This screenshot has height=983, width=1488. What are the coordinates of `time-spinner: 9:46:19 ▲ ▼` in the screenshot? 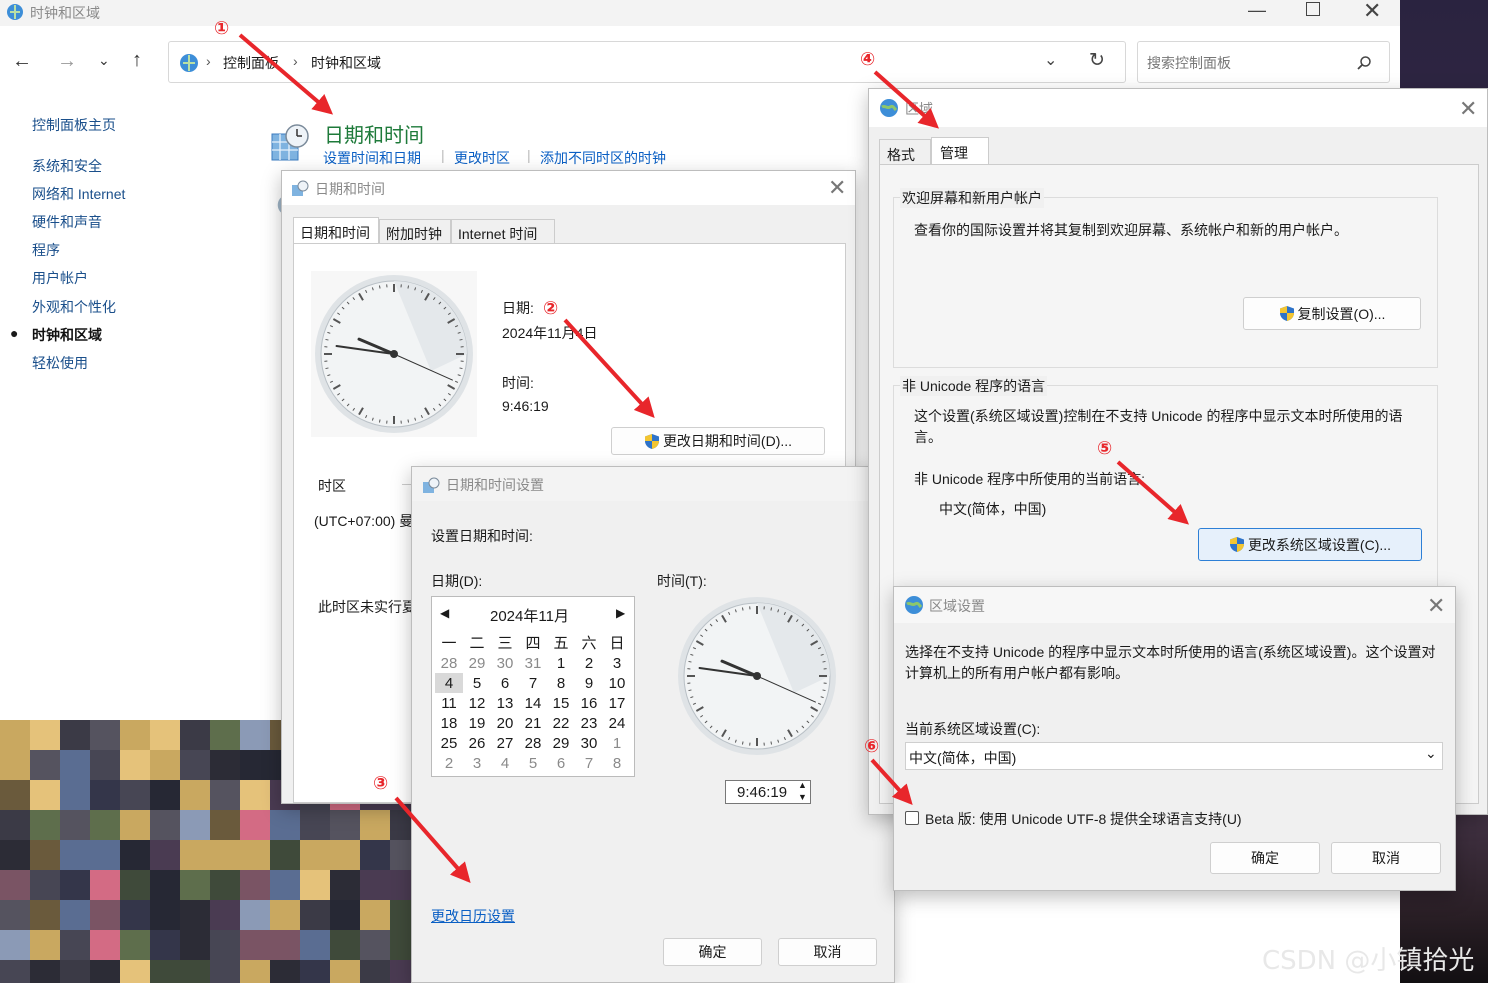 It's located at (768, 792).